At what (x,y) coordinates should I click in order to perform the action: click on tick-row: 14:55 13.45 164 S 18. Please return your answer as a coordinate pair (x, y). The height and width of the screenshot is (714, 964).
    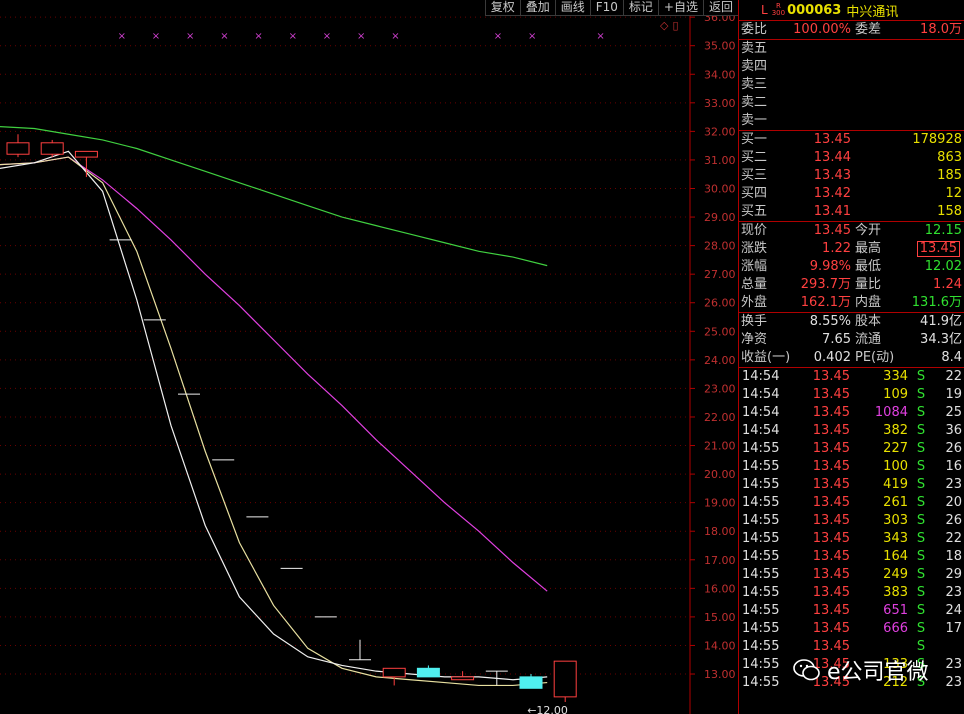
    Looking at the image, I should click on (851, 557).